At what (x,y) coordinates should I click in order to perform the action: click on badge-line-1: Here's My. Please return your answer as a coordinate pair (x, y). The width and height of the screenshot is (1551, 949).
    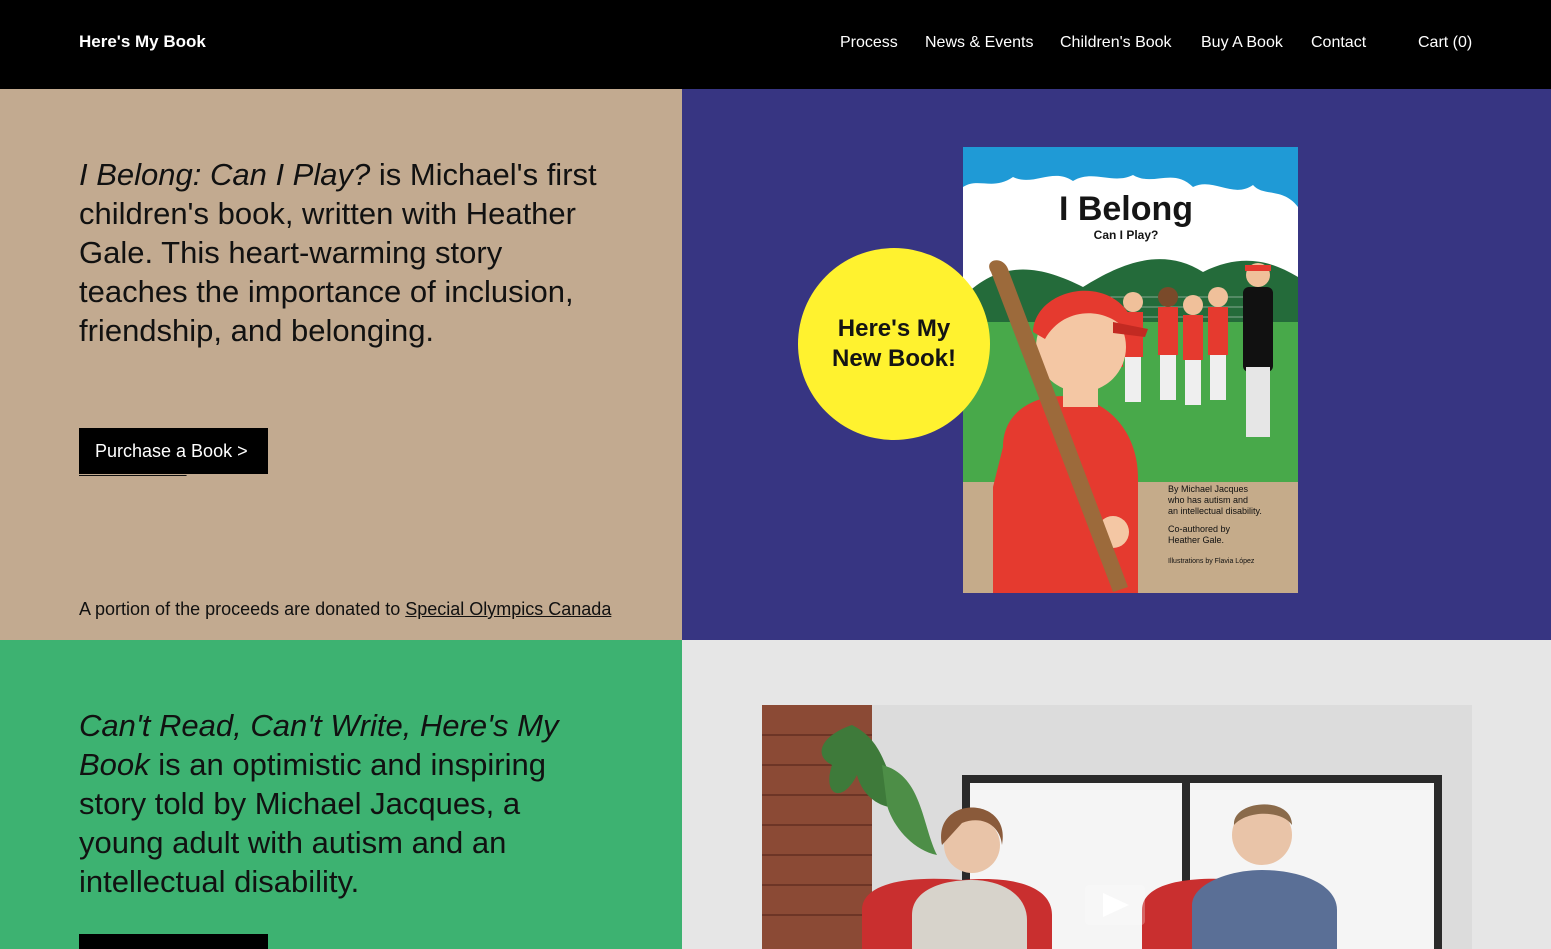
    Looking at the image, I should click on (894, 328).